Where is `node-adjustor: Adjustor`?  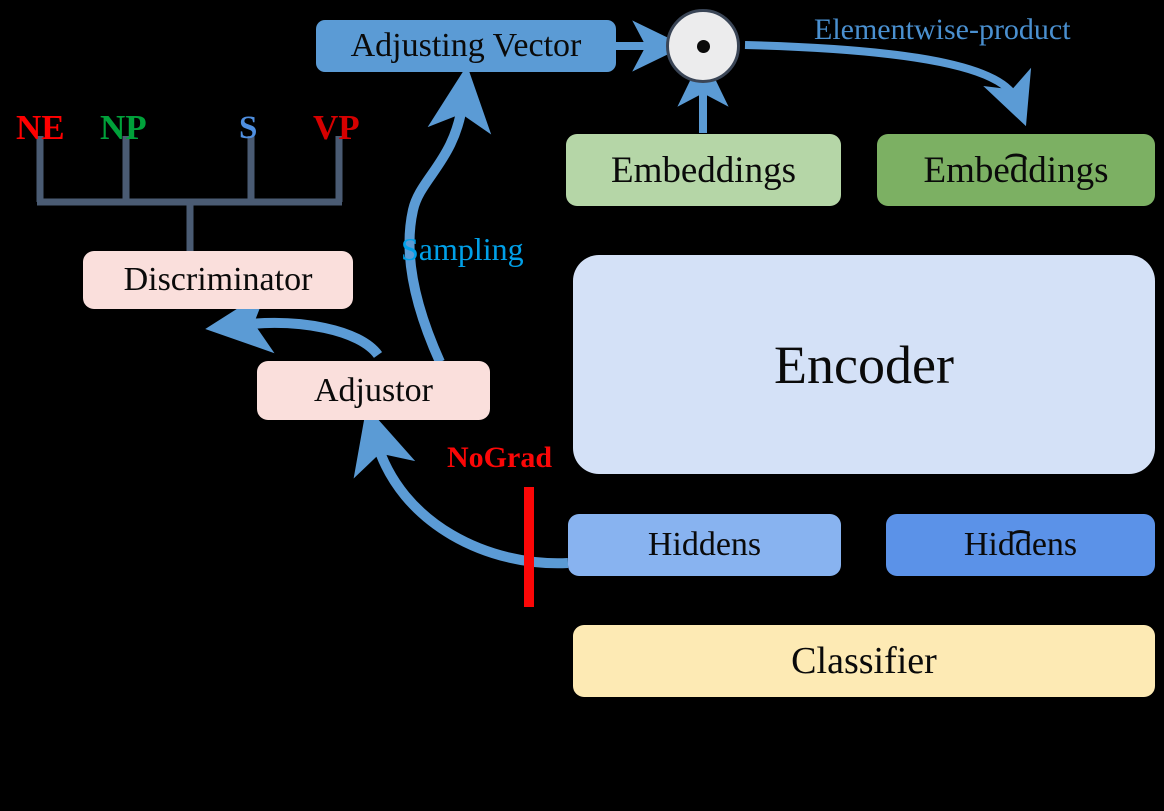 node-adjustor: Adjustor is located at coordinates (373, 390).